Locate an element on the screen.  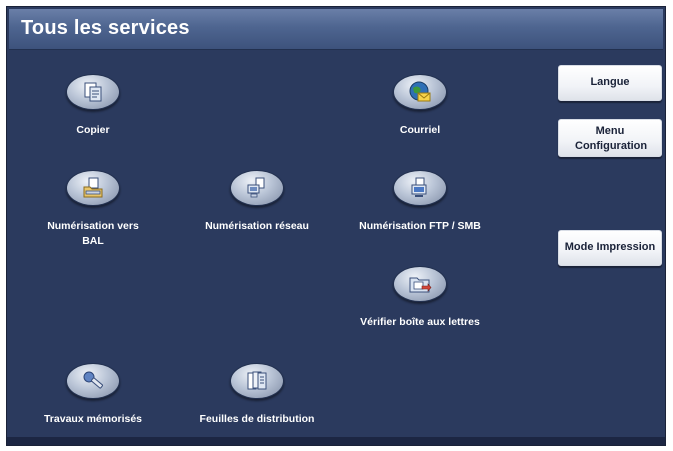
job-flow-sheets-button is located at coordinates (257, 381).